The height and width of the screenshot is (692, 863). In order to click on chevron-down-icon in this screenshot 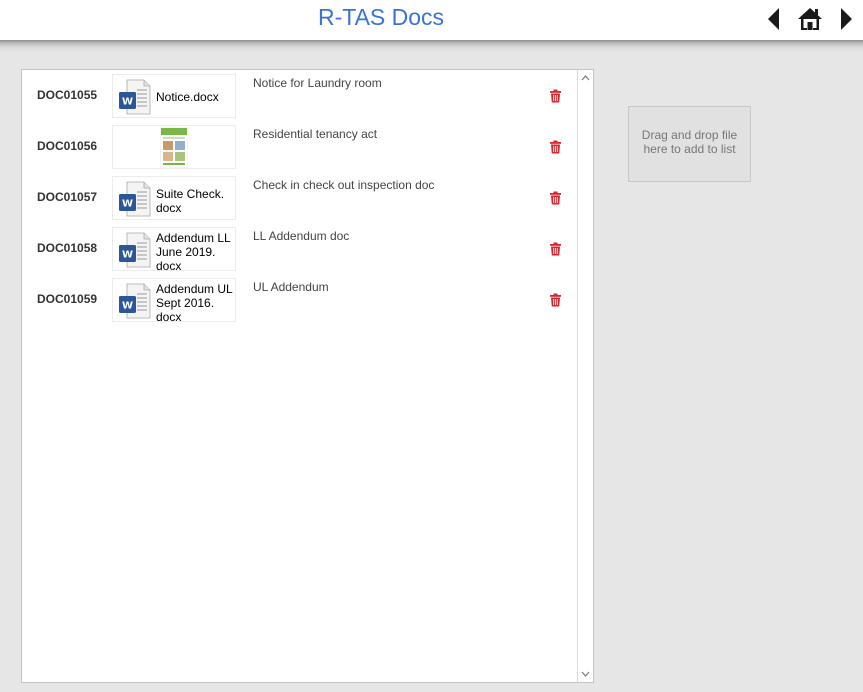, I will do `click(585, 674)`.